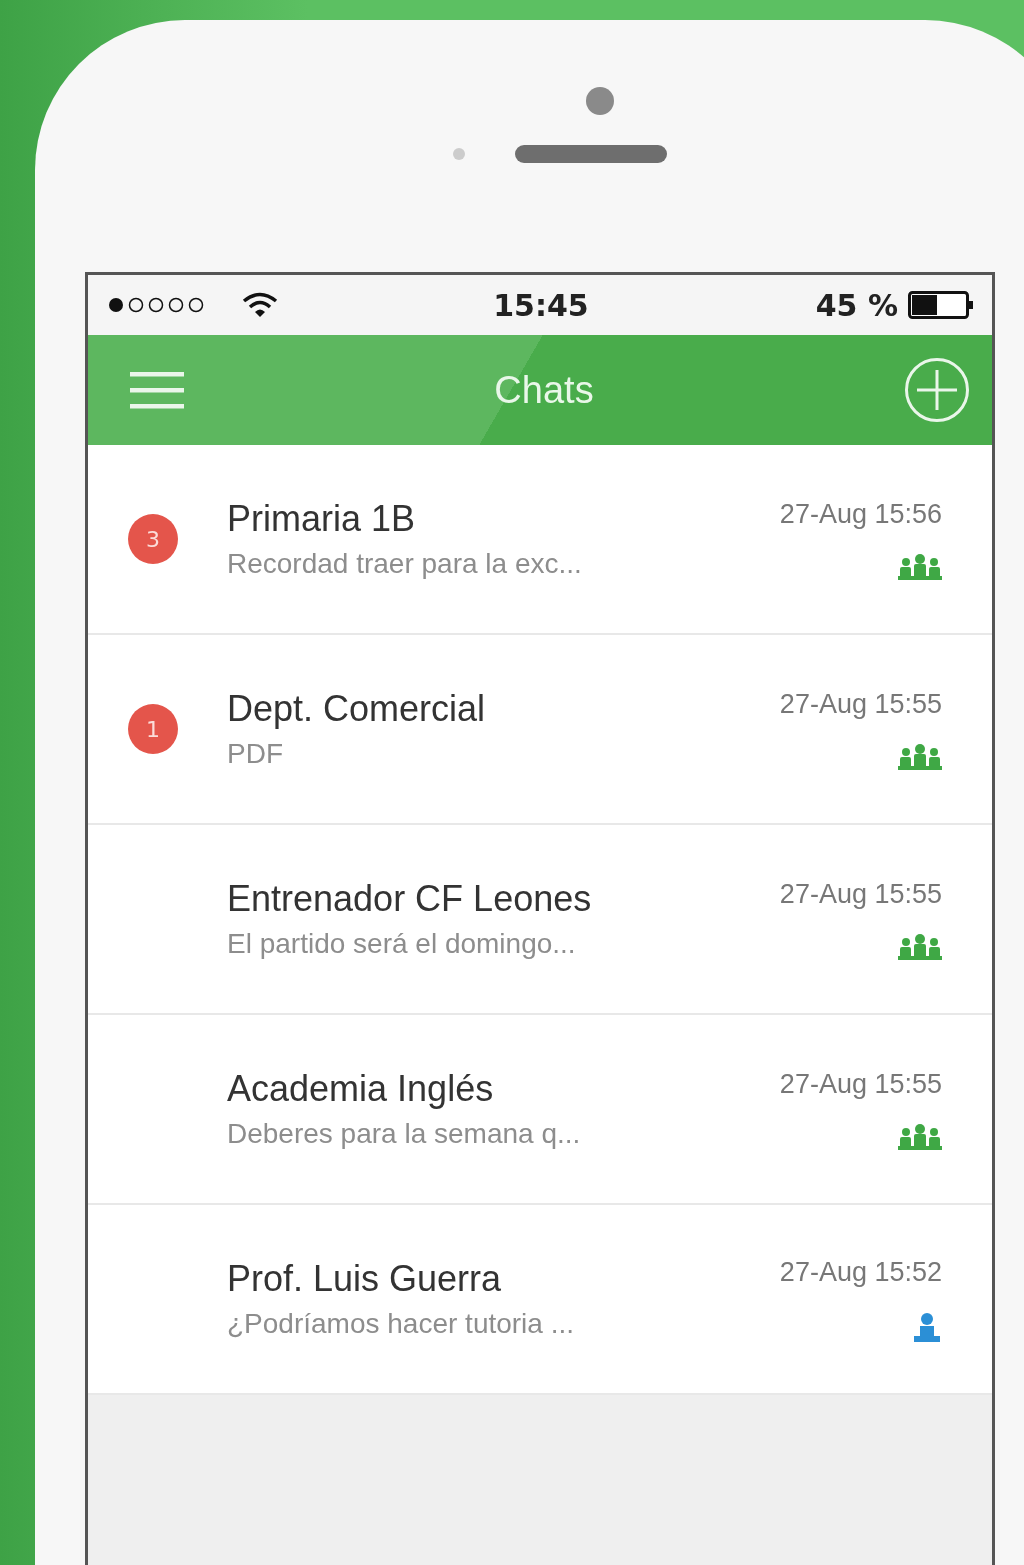 Image resolution: width=1024 pixels, height=1565 pixels. I want to click on chat-name: Entrenador CF Leones, so click(409, 899).